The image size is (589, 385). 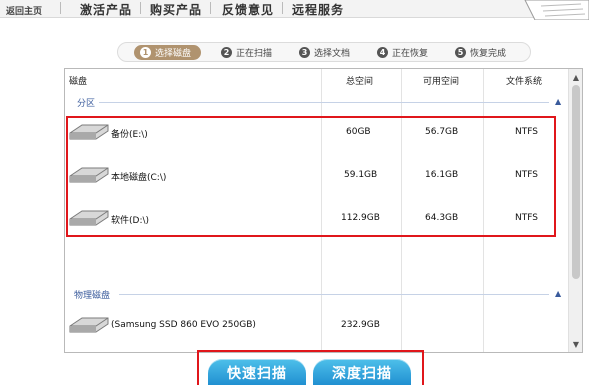 What do you see at coordinates (576, 182) in the screenshot?
I see `scrollbar-thumb` at bounding box center [576, 182].